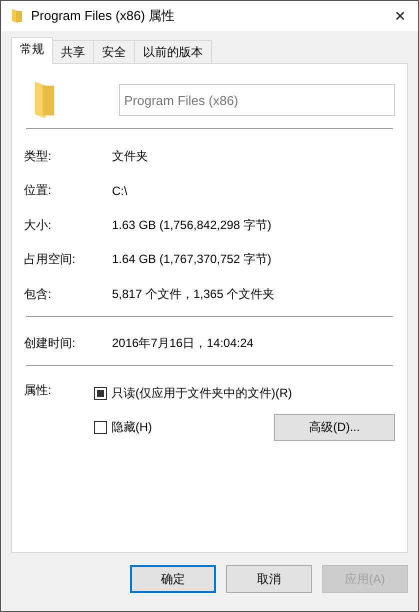 Image resolution: width=419 pixels, height=612 pixels. What do you see at coordinates (201, 393) in the screenshot?
I see `checkbox-label: 只读(仅应用于文件夹中的文件)(R)` at bounding box center [201, 393].